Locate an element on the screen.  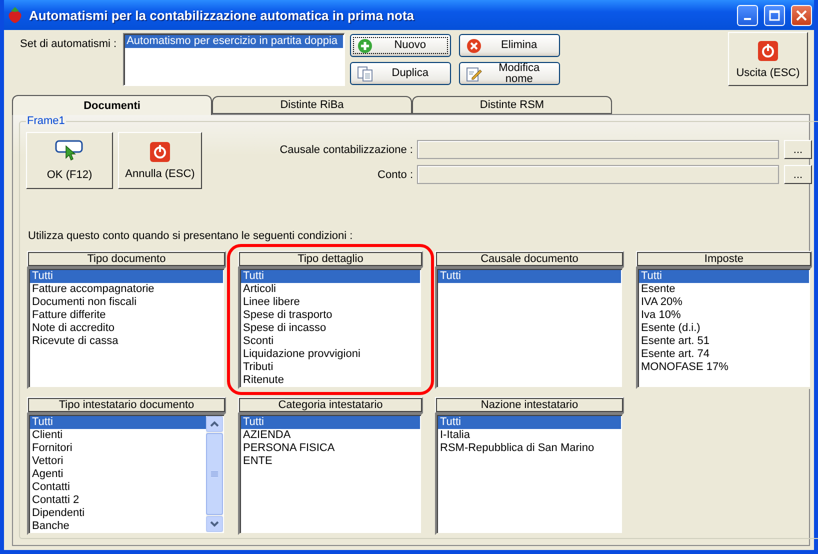
list-item: Esente art. 74 is located at coordinates (724, 354).